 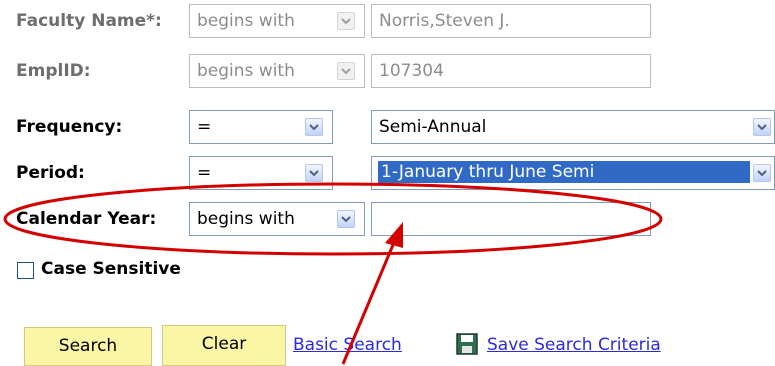 What do you see at coordinates (467, 346) in the screenshot?
I see `floppy-disk-icon` at bounding box center [467, 346].